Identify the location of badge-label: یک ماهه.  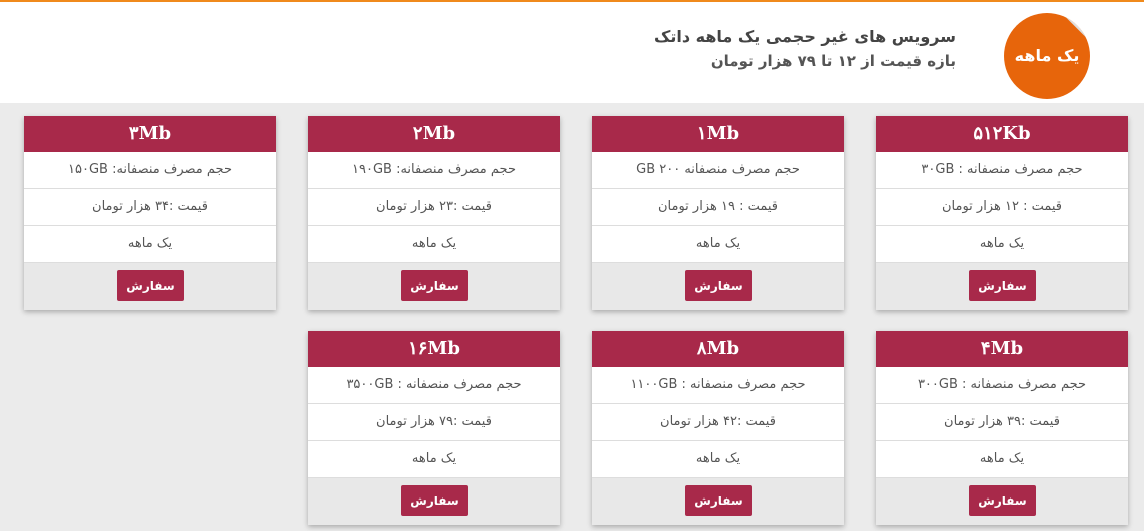
(1047, 55).